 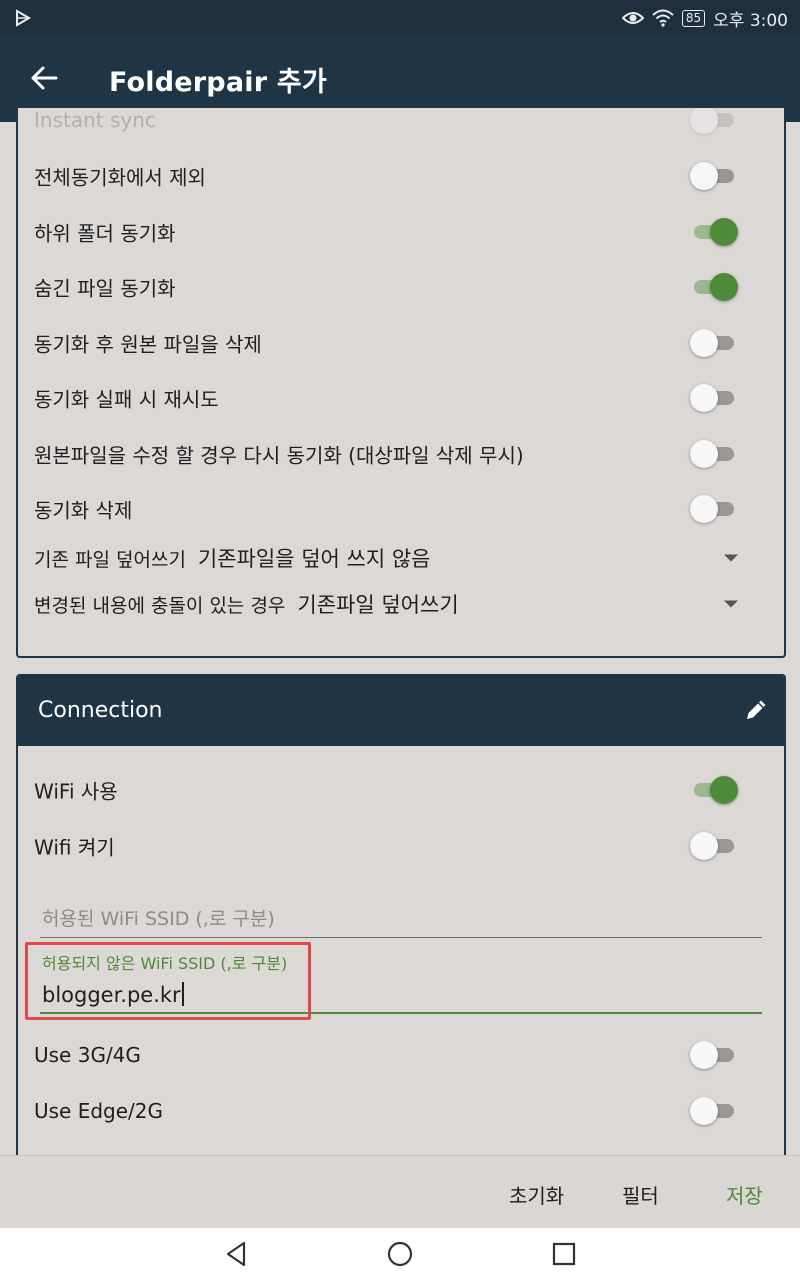 What do you see at coordinates (401, 232) in the screenshot?
I see `setting-row-sync-subfolders: 하위 폴더 동기화` at bounding box center [401, 232].